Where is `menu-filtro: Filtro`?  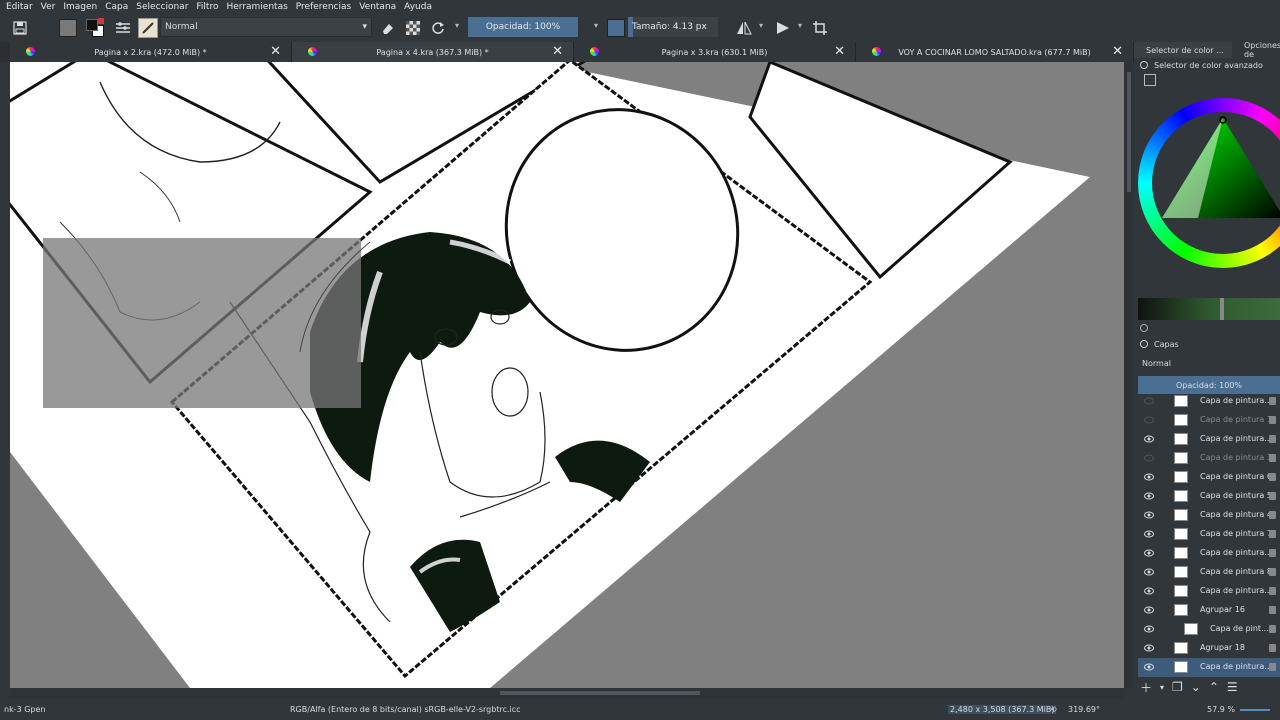
menu-filtro: Filtro is located at coordinates (207, 7).